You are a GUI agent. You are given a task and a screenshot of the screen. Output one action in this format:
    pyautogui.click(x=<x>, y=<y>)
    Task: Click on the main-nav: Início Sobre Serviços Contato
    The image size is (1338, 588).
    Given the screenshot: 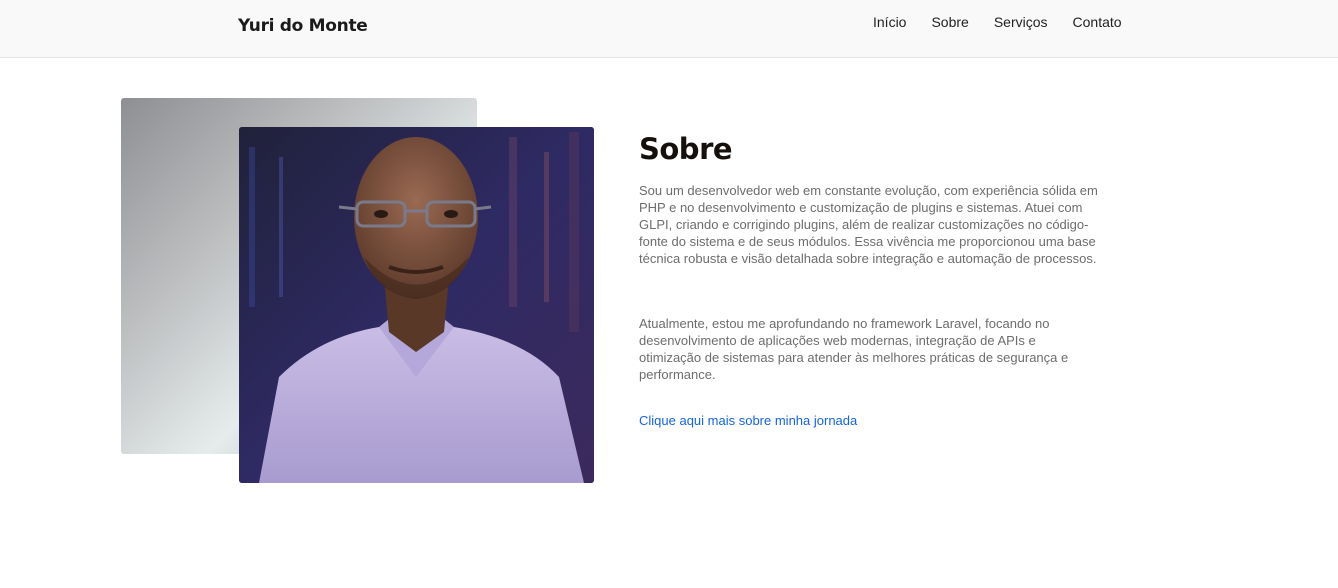 What is the action you would take?
    pyautogui.click(x=997, y=22)
    